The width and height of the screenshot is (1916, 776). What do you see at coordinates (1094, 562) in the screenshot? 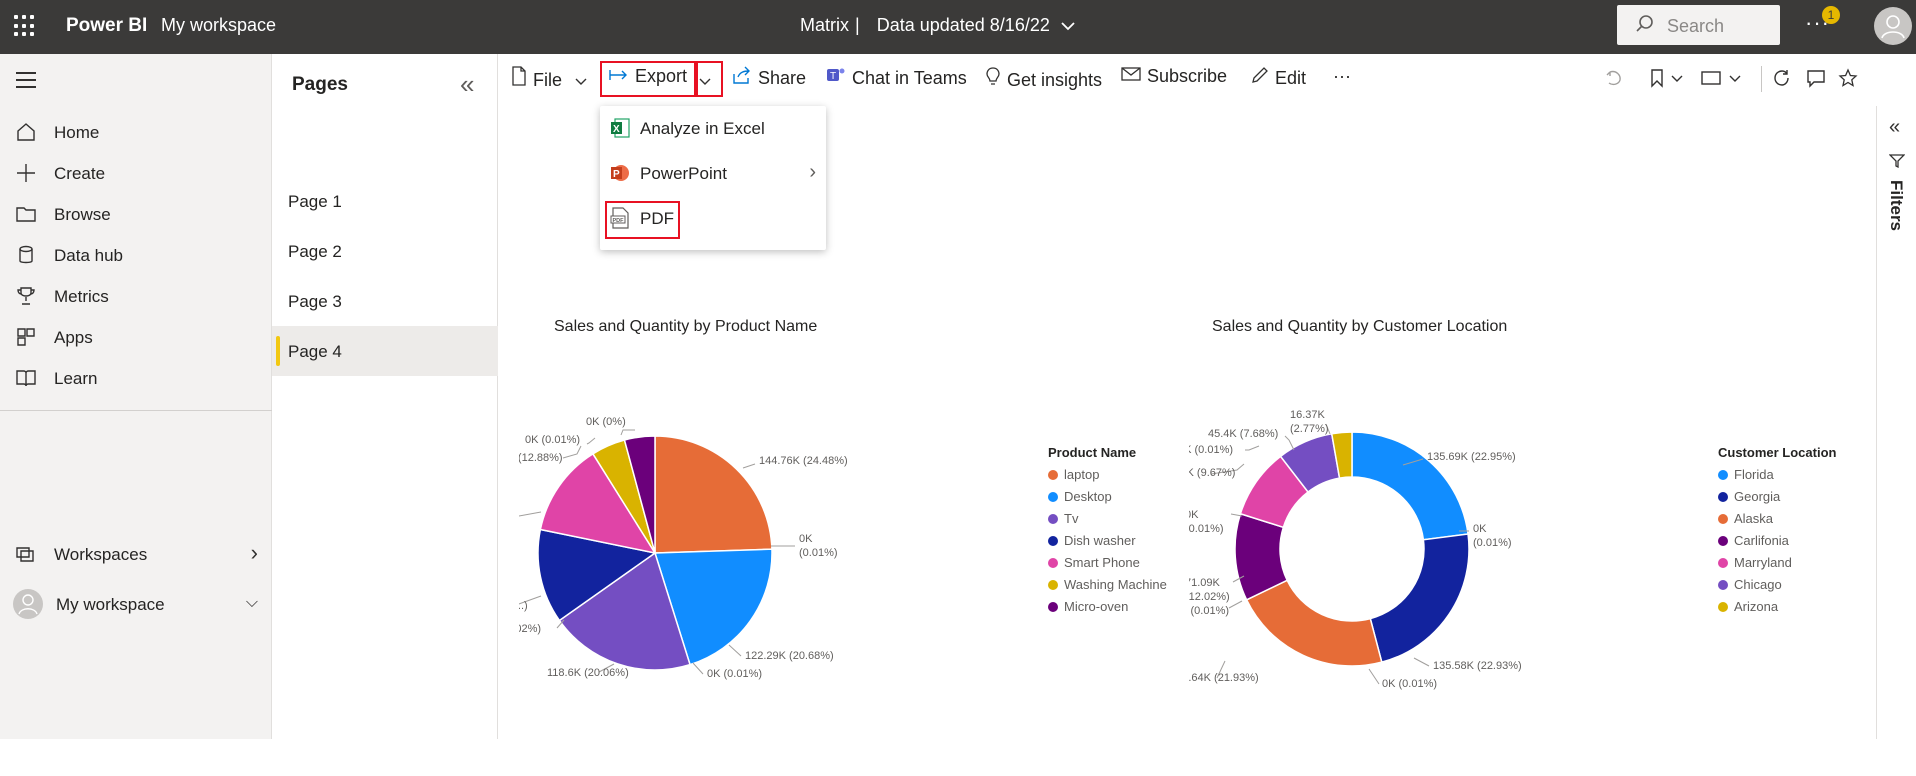
I see `legend-item-smart-phone: Smart Phone` at bounding box center [1094, 562].